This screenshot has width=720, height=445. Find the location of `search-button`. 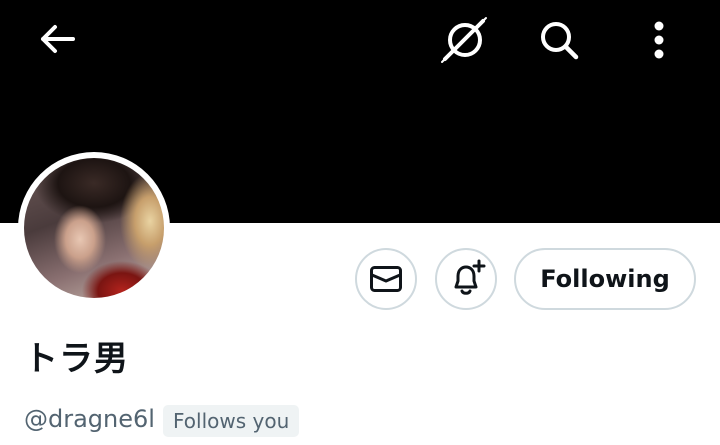

search-button is located at coordinates (559, 40).